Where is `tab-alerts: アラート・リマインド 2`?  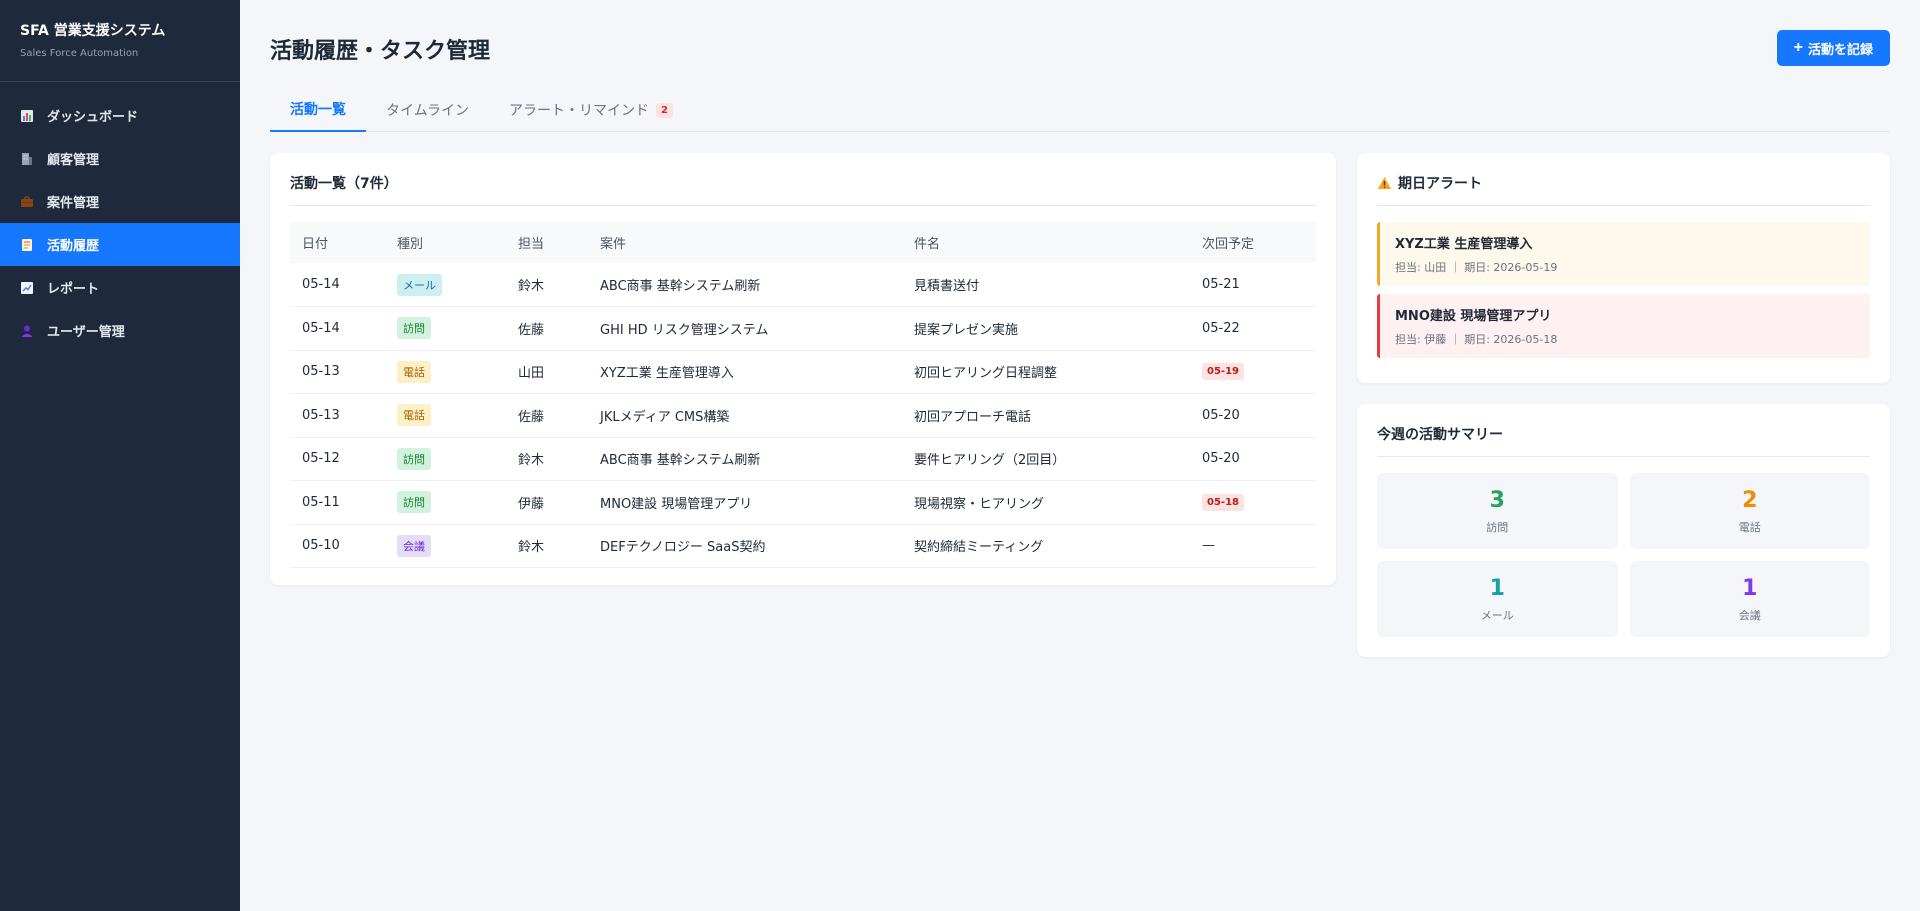 tab-alerts: アラート・リマインド 2 is located at coordinates (591, 110).